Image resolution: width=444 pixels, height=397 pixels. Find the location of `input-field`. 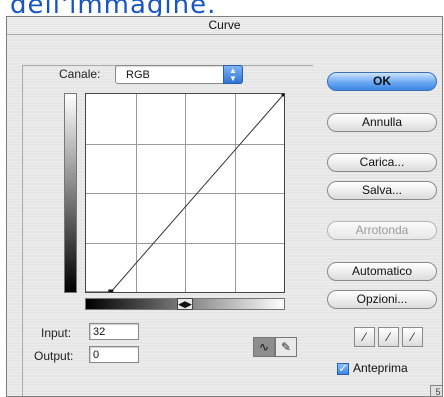

input-field is located at coordinates (114, 331).